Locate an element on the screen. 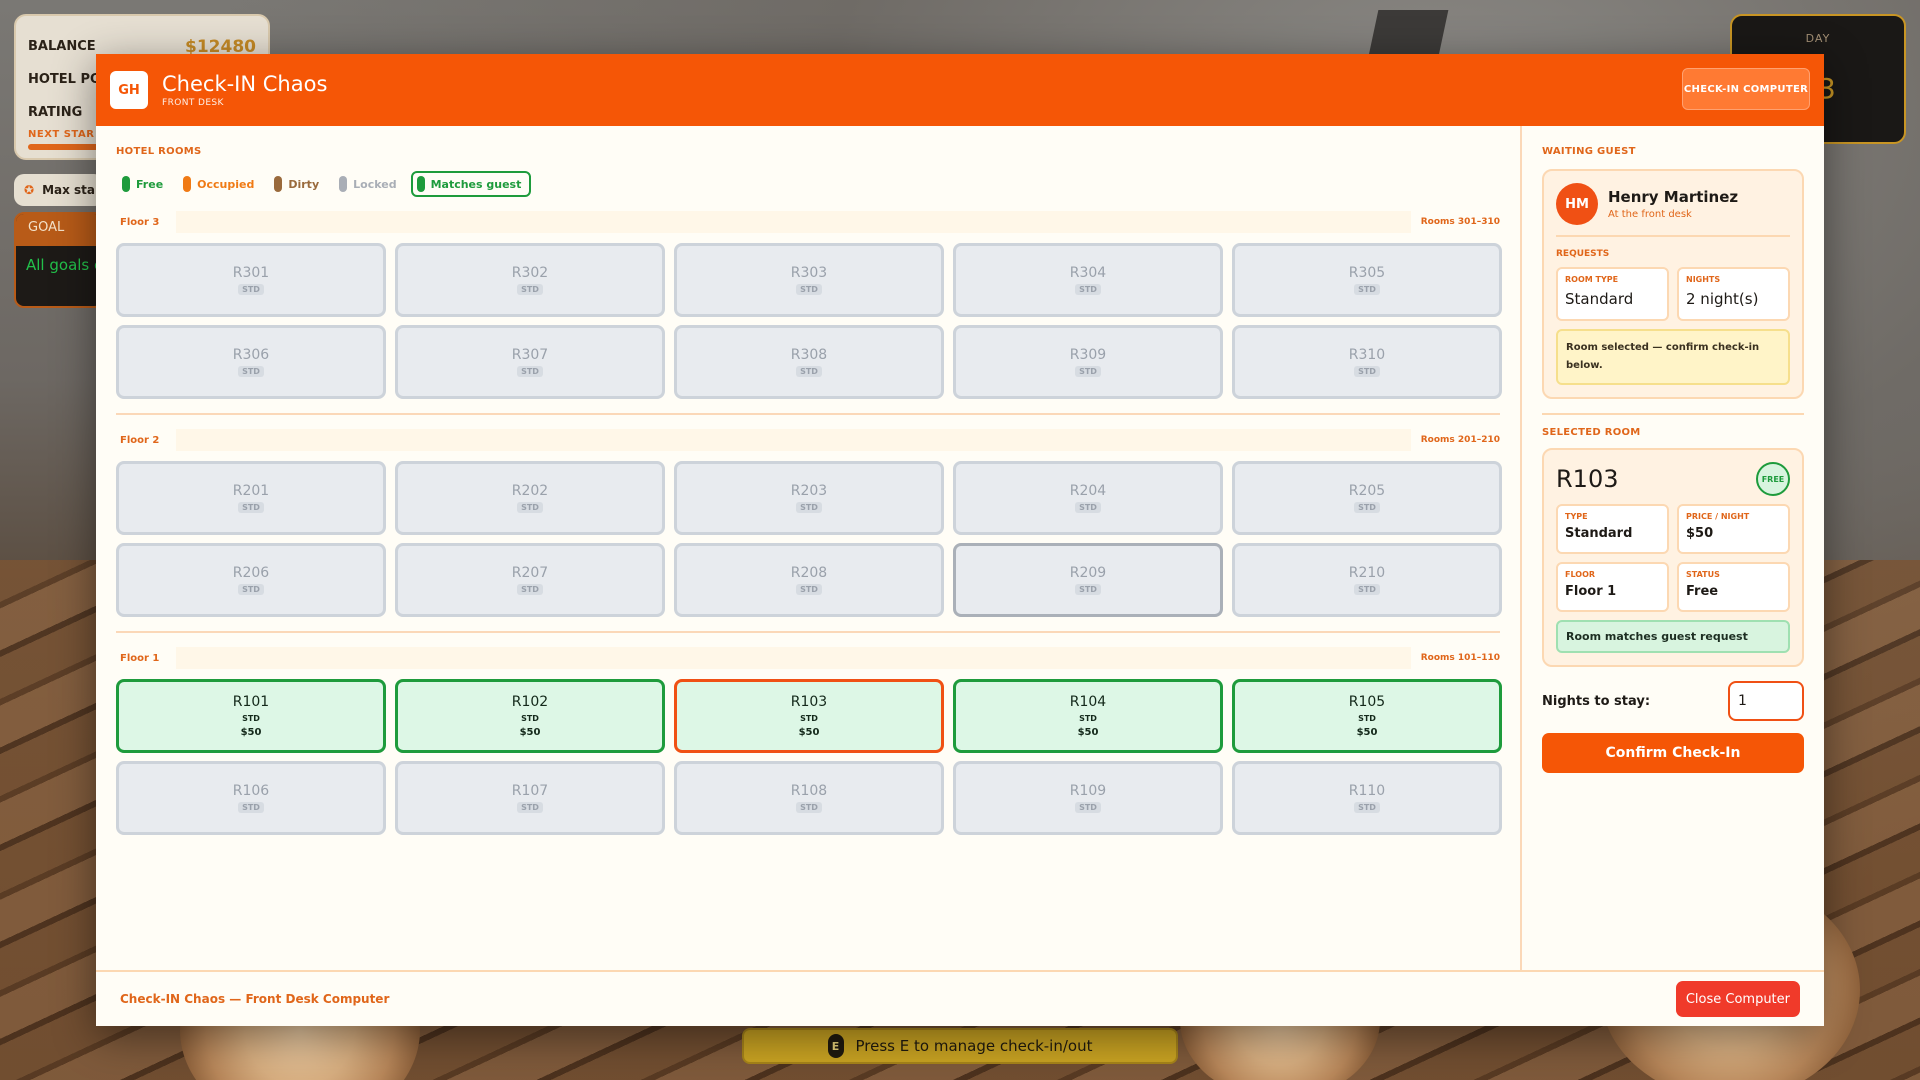  room-tile-r205: R205 STD is located at coordinates (1367, 498).